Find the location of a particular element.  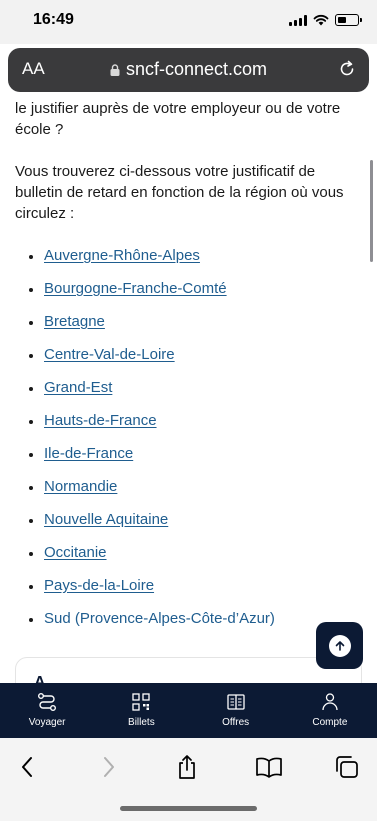

tabs-icon is located at coordinates (347, 767).